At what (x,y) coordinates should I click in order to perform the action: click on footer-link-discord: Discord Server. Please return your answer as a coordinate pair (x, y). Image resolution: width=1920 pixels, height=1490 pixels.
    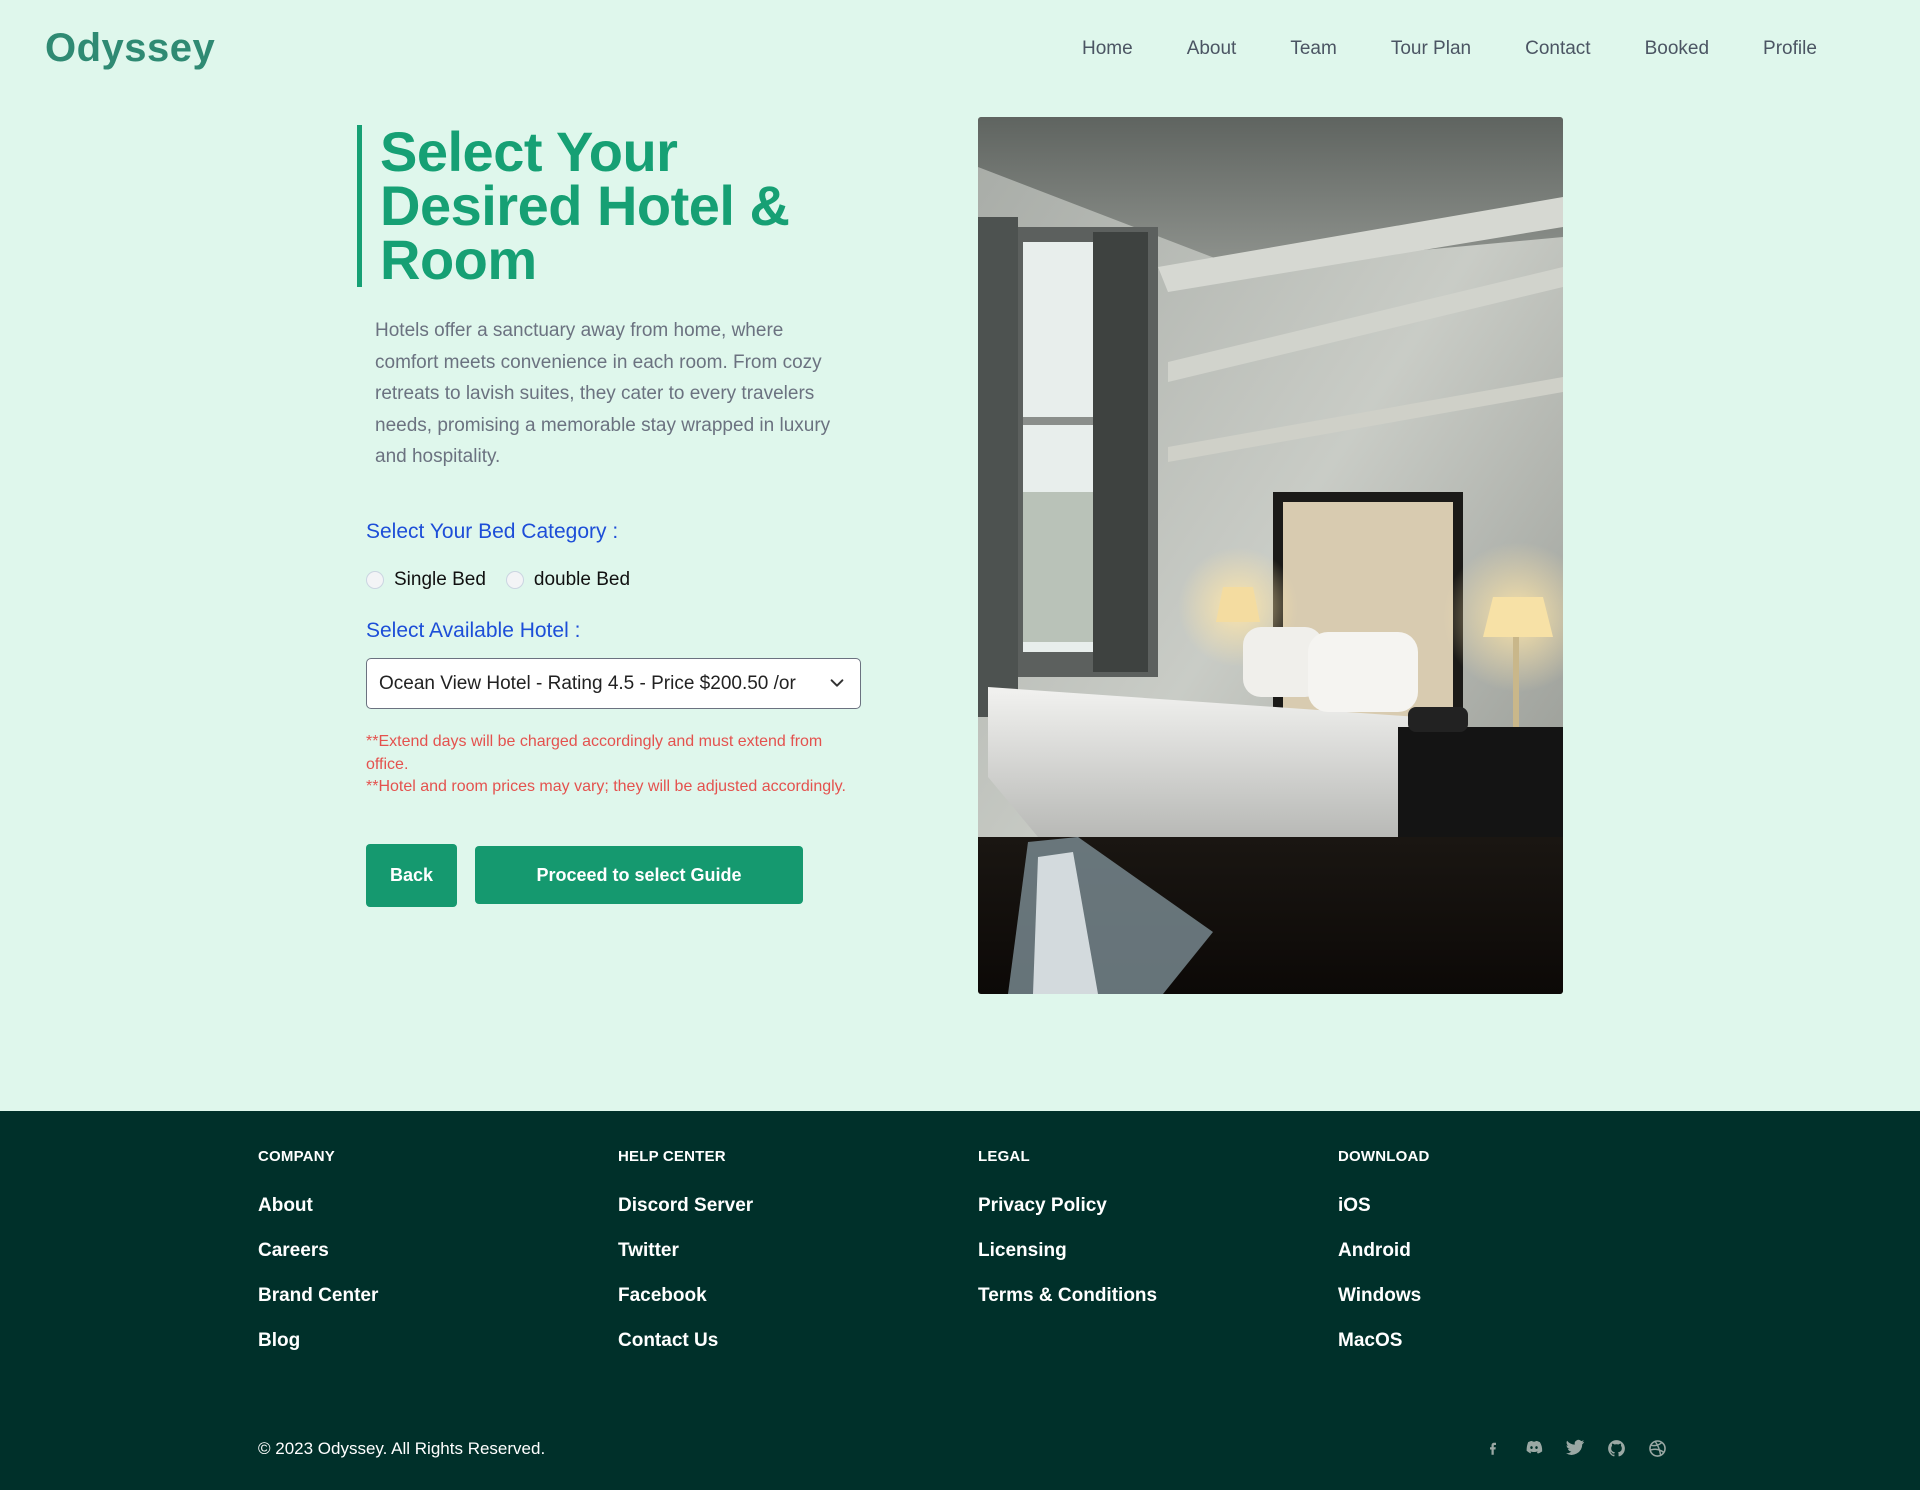
    Looking at the image, I should click on (685, 1217).